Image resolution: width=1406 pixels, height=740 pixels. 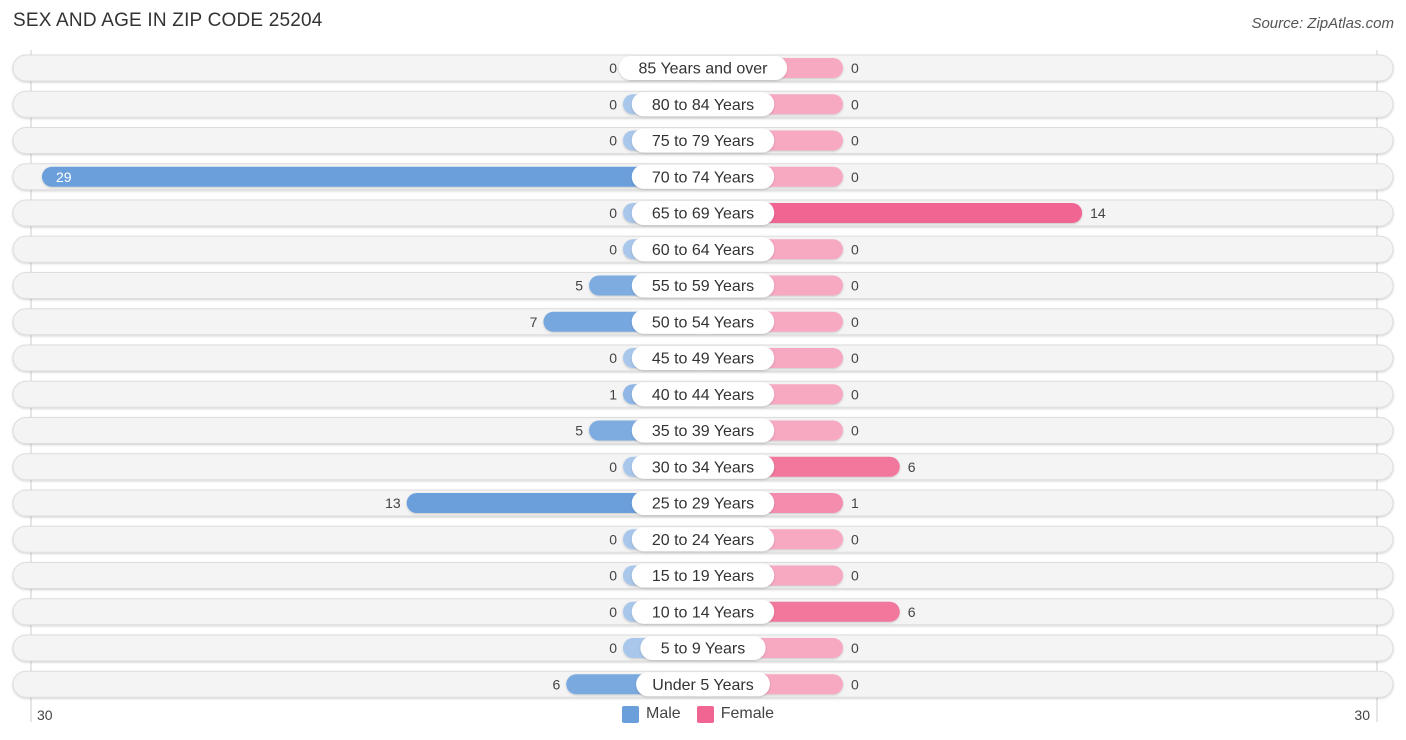 I want to click on legend-label-female: Female, so click(x=747, y=713).